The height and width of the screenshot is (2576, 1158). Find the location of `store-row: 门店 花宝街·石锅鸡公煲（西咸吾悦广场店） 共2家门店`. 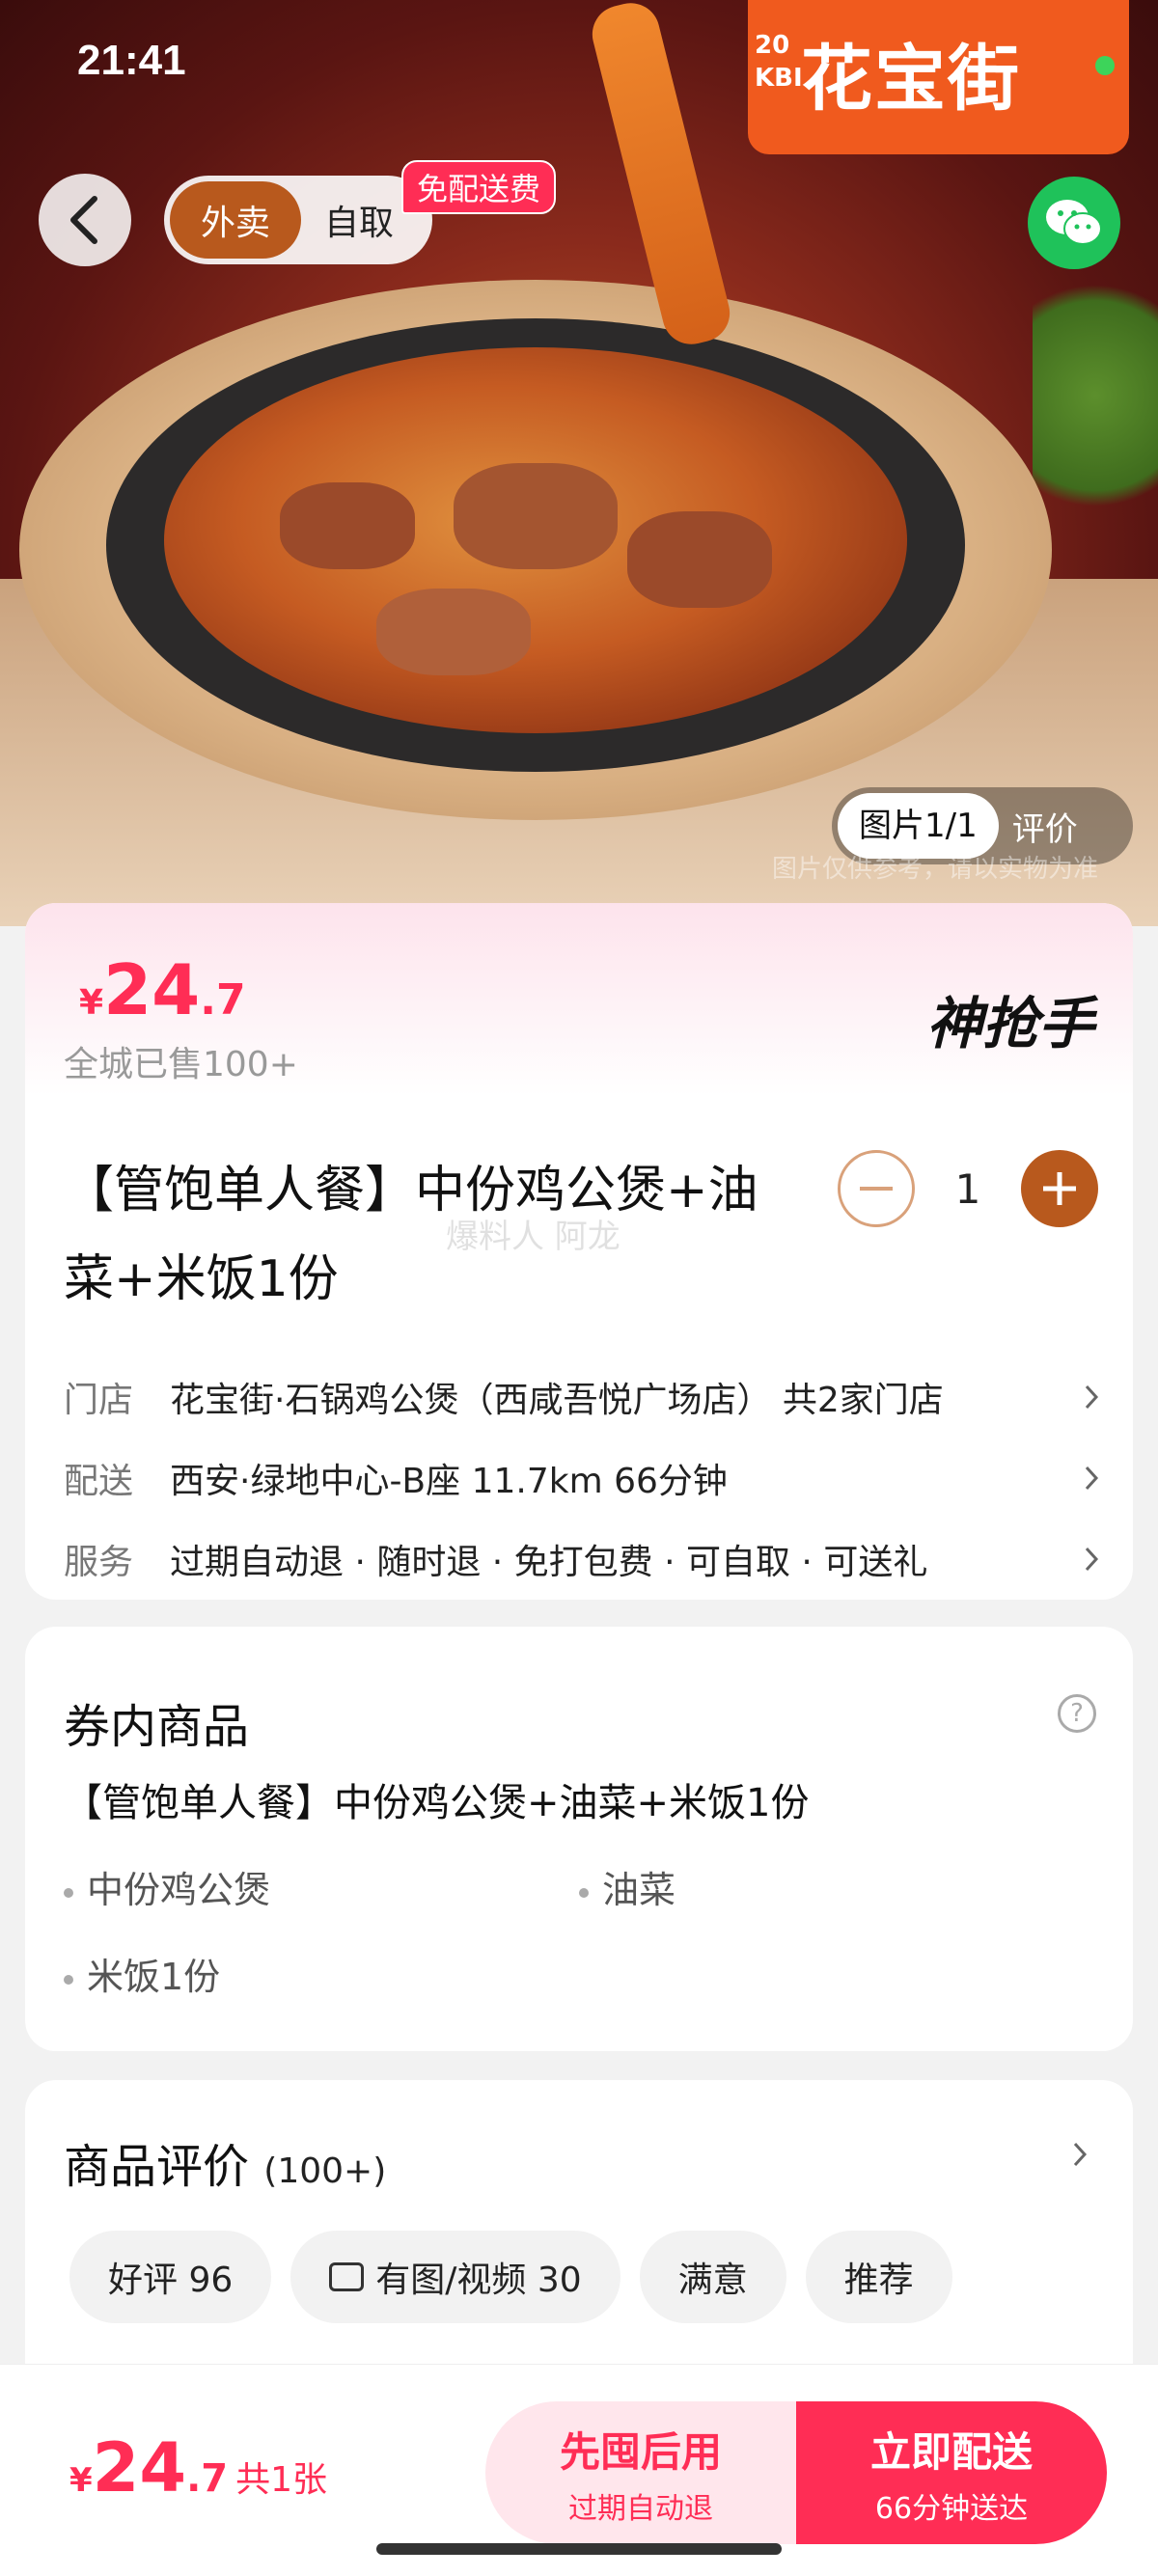

store-row: 门店 花宝街·石锅鸡公煲（西咸吾悦广场店） 共2家门店 is located at coordinates (585, 1397).